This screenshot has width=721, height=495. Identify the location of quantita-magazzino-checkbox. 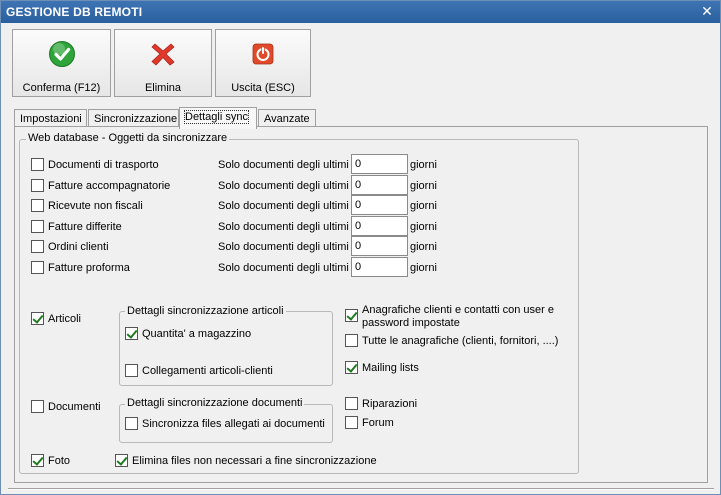
(131, 333).